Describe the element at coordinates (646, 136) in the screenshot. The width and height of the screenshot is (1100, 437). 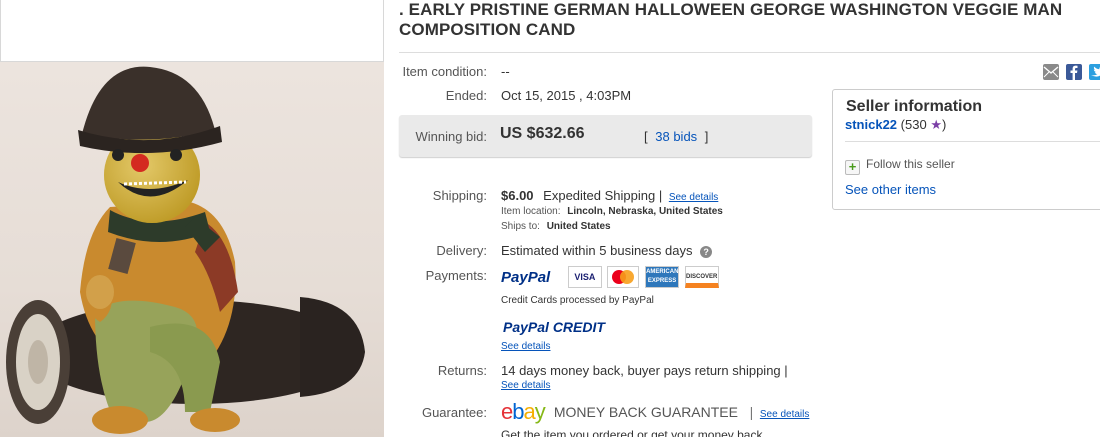
I see `bid-count-open: [` at that location.